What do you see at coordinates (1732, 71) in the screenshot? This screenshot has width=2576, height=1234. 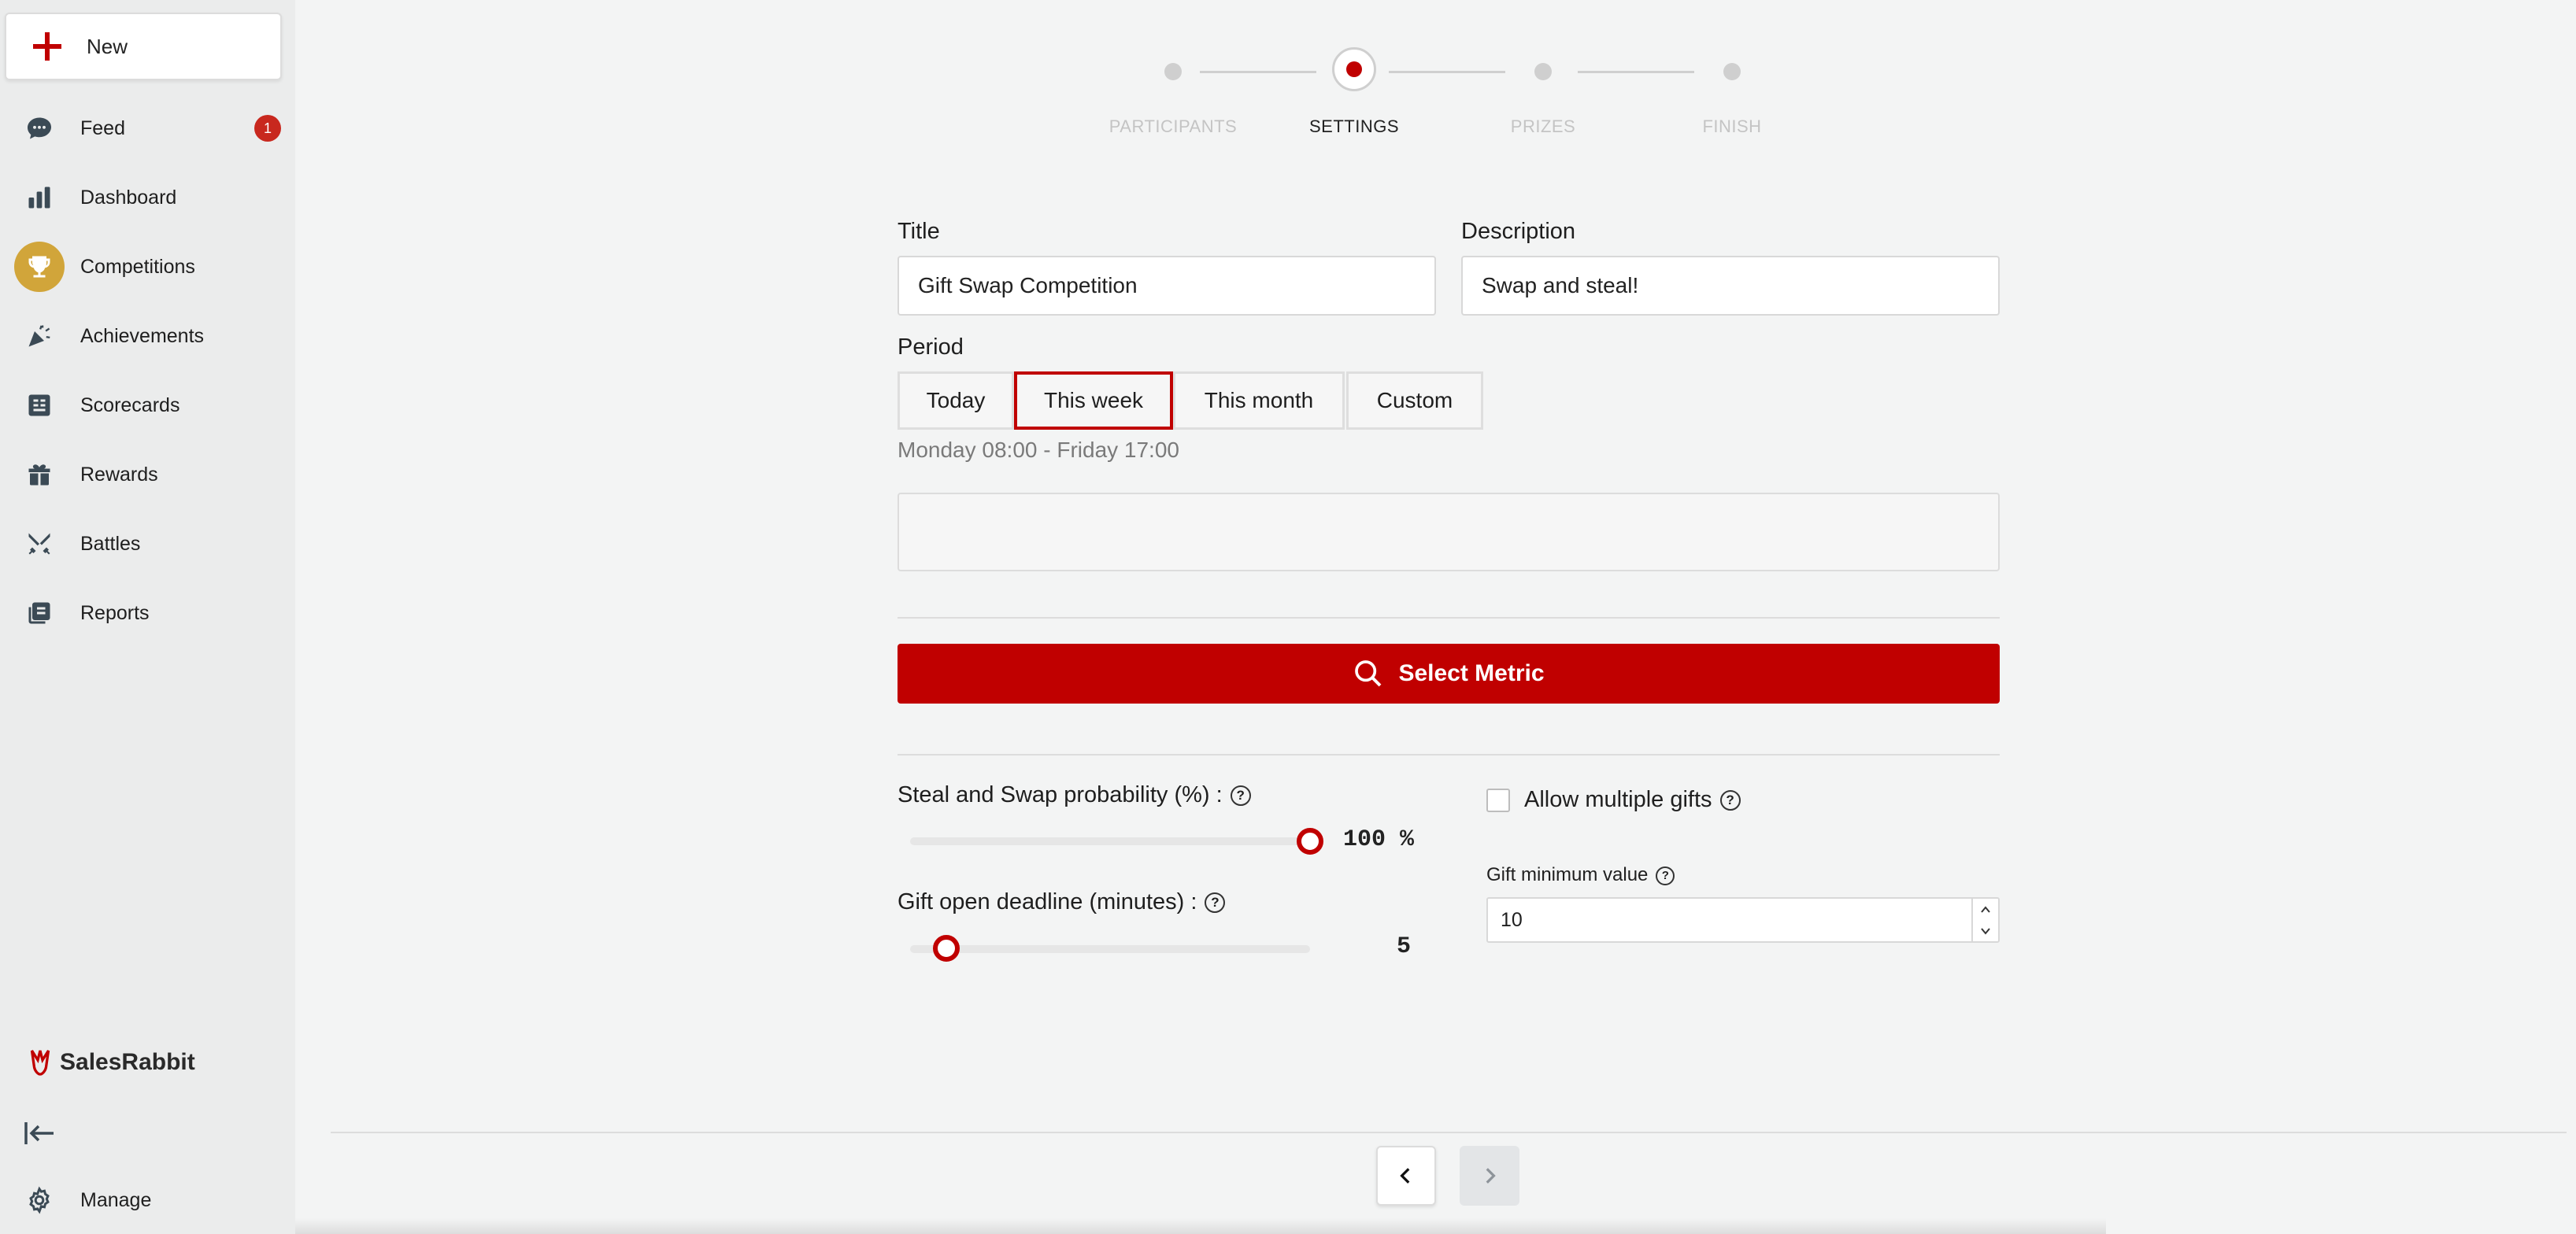 I see `step-dot-finish` at bounding box center [1732, 71].